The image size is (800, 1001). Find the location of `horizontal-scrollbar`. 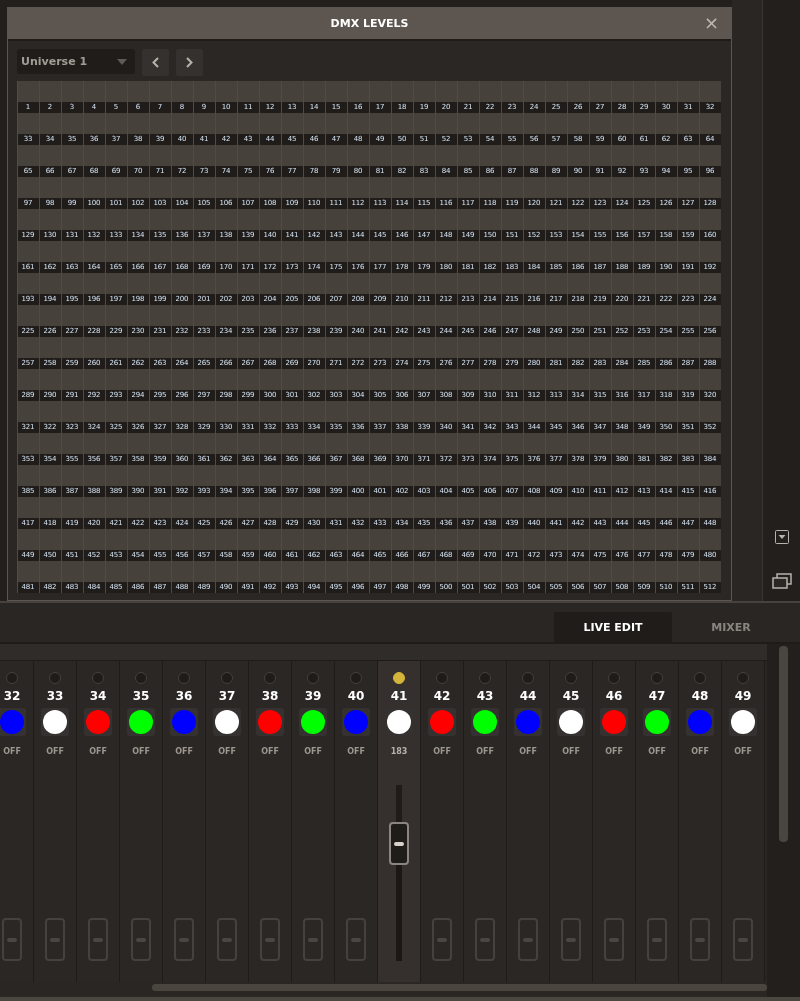

horizontal-scrollbar is located at coordinates (459, 987).